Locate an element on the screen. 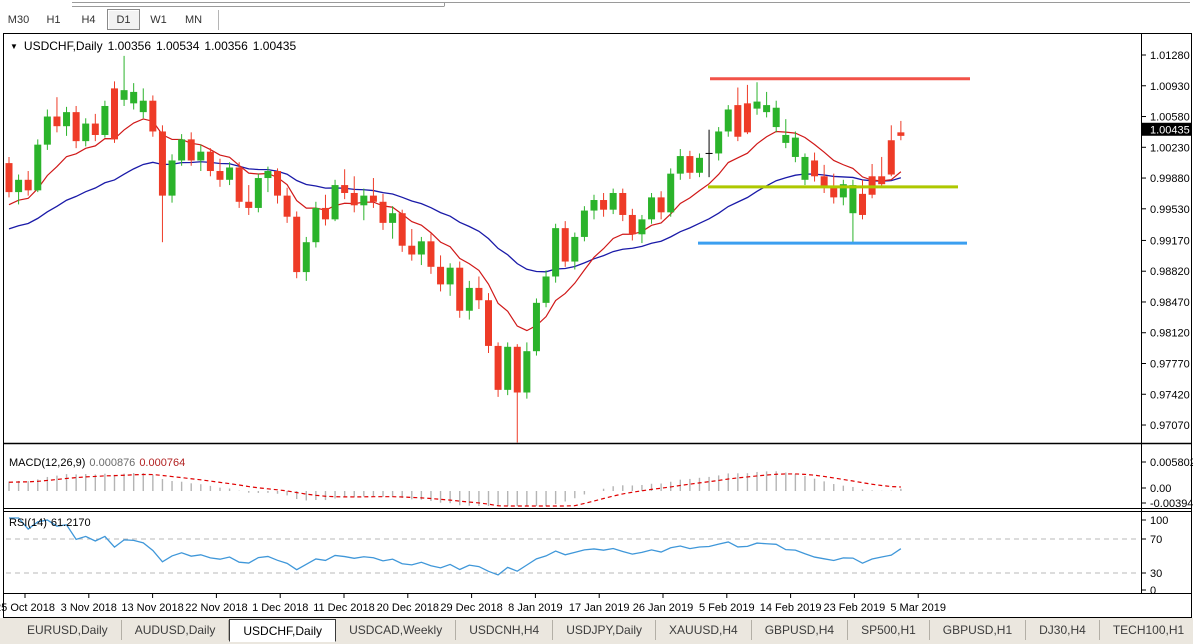 This screenshot has width=1193, height=644. chart-tab-usdchf-daily: USDCHF,Daily is located at coordinates (283, 630).